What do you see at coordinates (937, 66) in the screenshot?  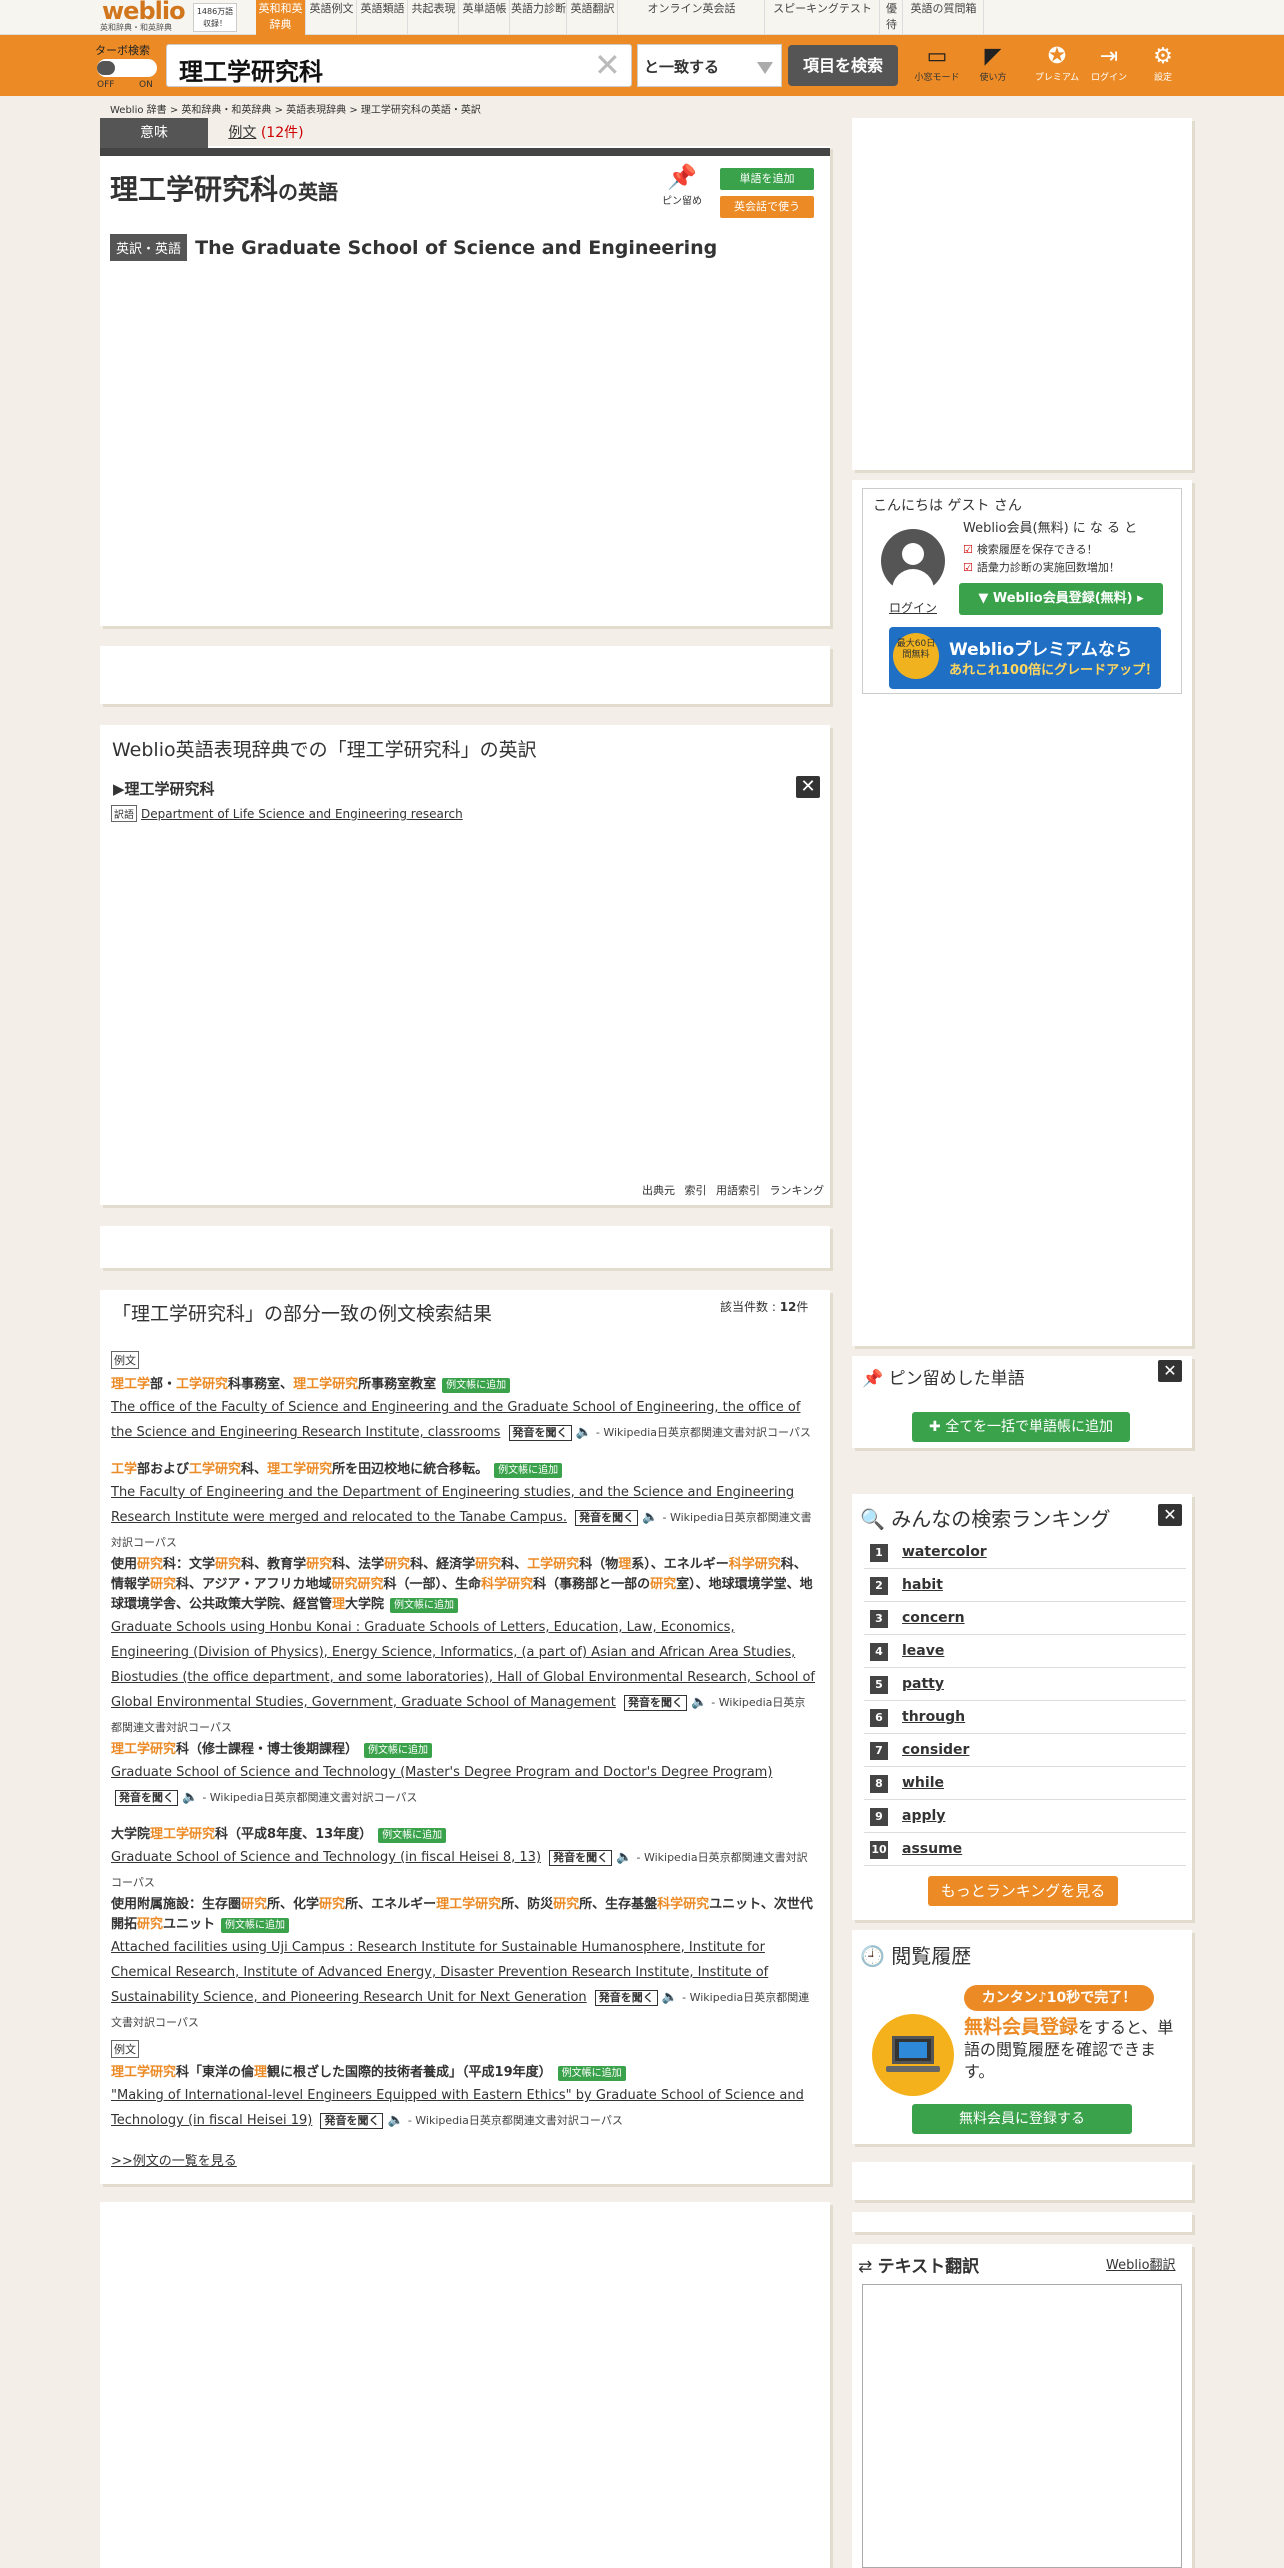 I see `mini-window-button: ▭ 小窓モード` at bounding box center [937, 66].